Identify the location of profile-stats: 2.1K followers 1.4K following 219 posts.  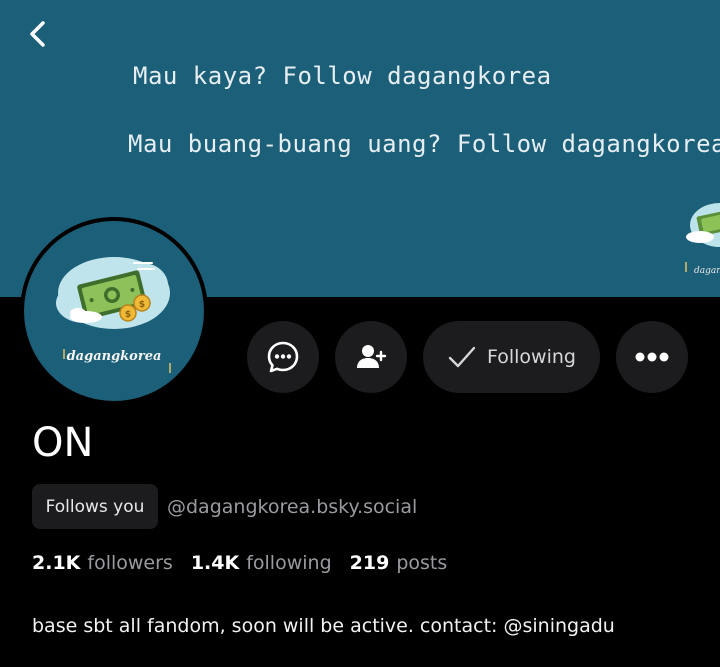
(248, 563).